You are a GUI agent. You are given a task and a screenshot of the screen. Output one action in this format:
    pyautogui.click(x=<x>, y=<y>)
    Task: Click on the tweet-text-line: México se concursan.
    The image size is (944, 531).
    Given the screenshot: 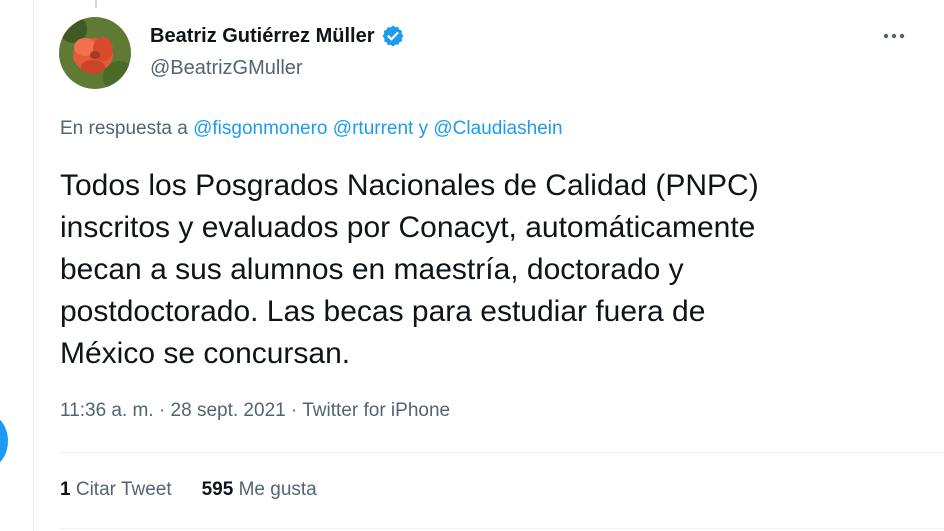 What is the action you would take?
    pyautogui.click(x=205, y=353)
    